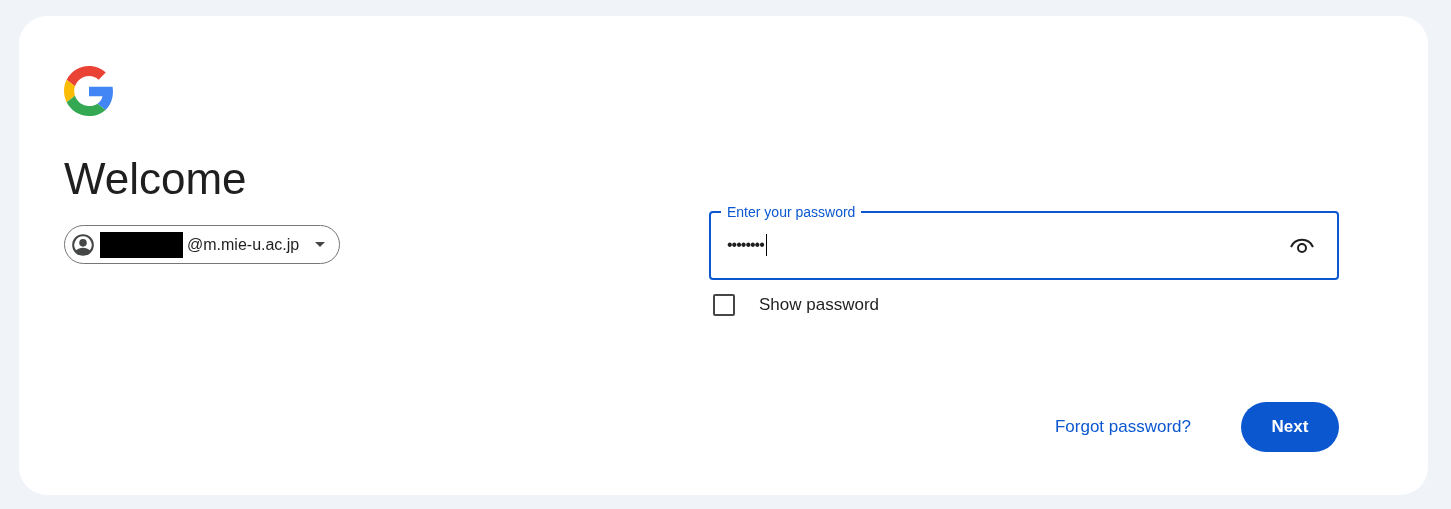 The height and width of the screenshot is (509, 1451). What do you see at coordinates (724, 304) in the screenshot?
I see `show-password-checkbox` at bounding box center [724, 304].